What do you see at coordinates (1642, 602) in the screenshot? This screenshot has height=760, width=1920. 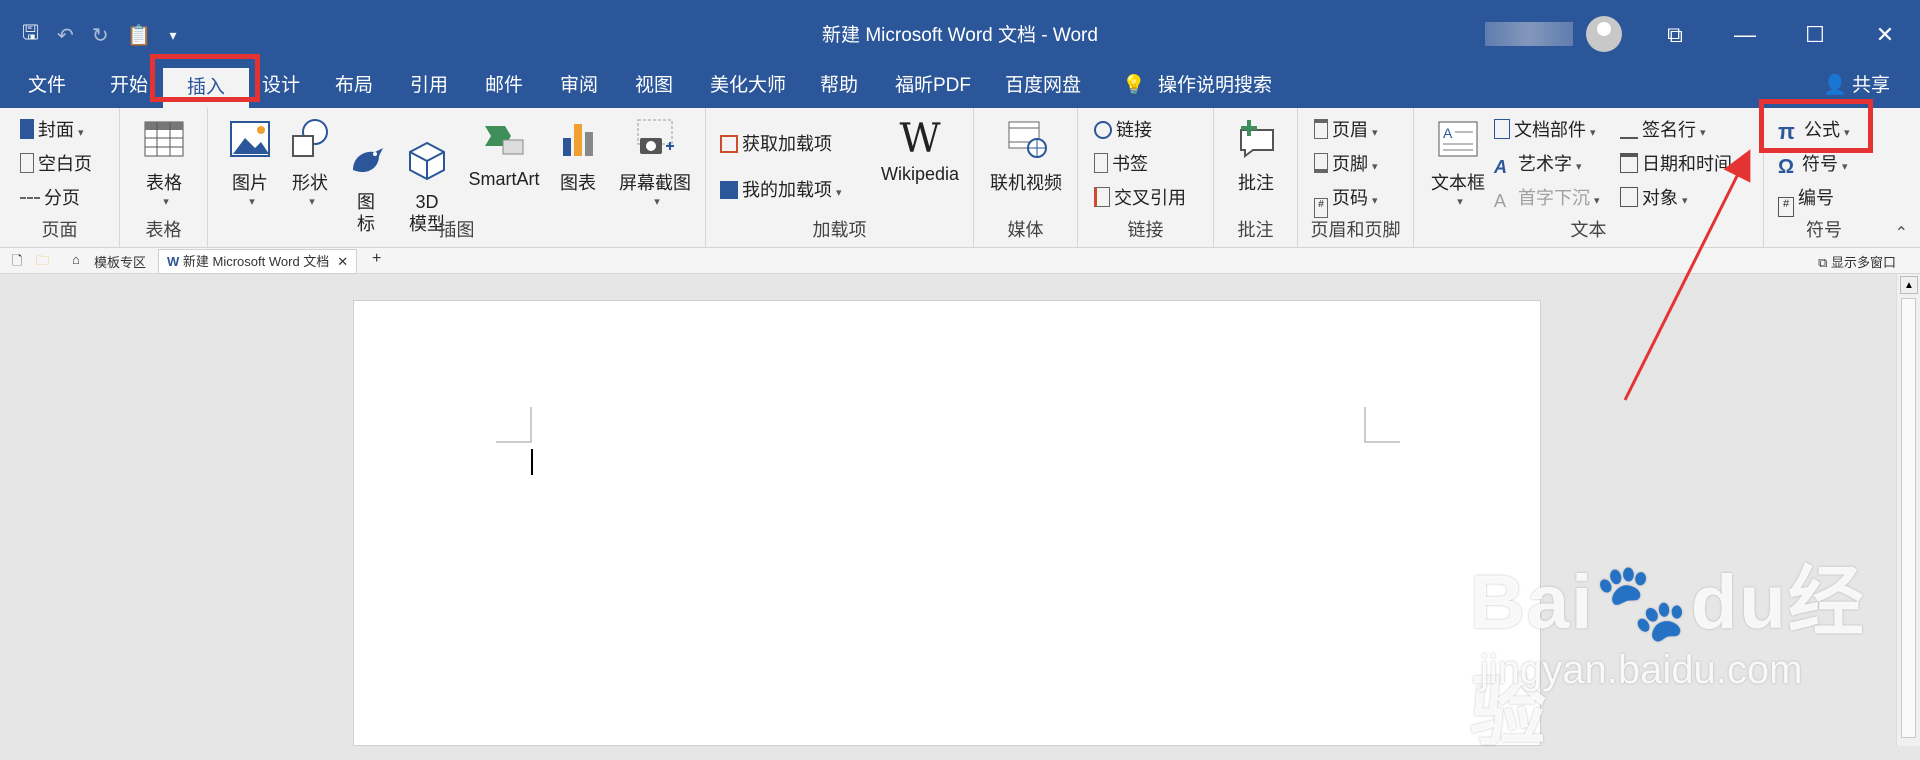 I see `paw-icon: 🐾` at bounding box center [1642, 602].